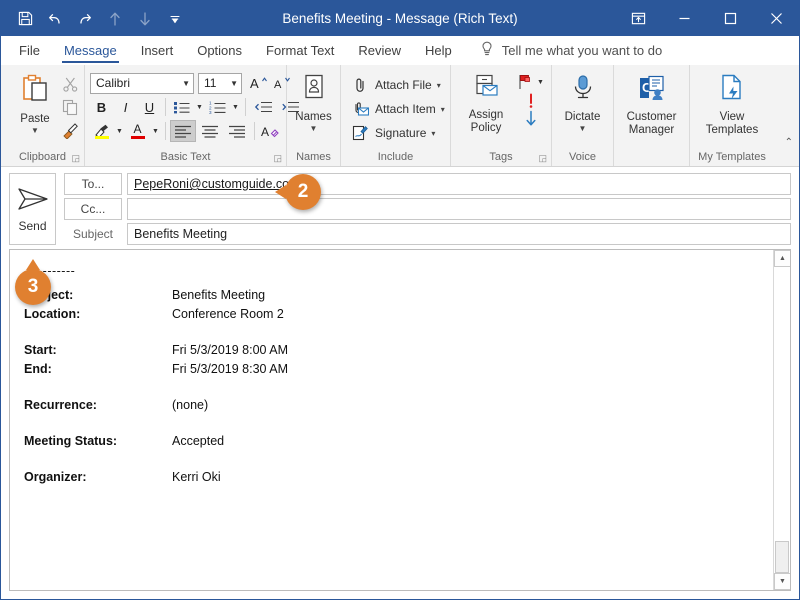 The image size is (800, 600). What do you see at coordinates (438, 50) in the screenshot?
I see `tab-help: Help` at bounding box center [438, 50].